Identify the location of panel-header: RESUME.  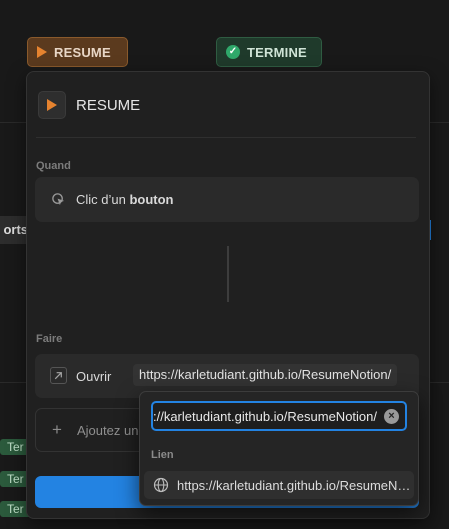
(89, 105).